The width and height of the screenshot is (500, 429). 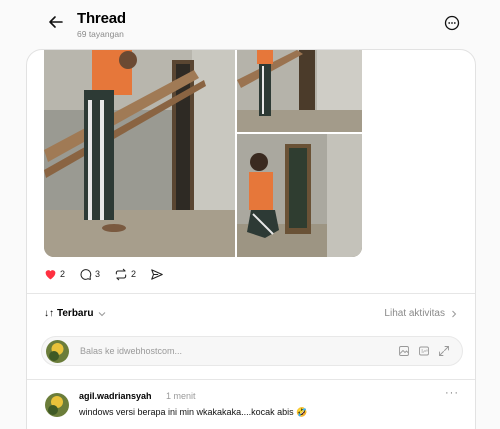 I want to click on repost-icon, so click(x=121, y=274).